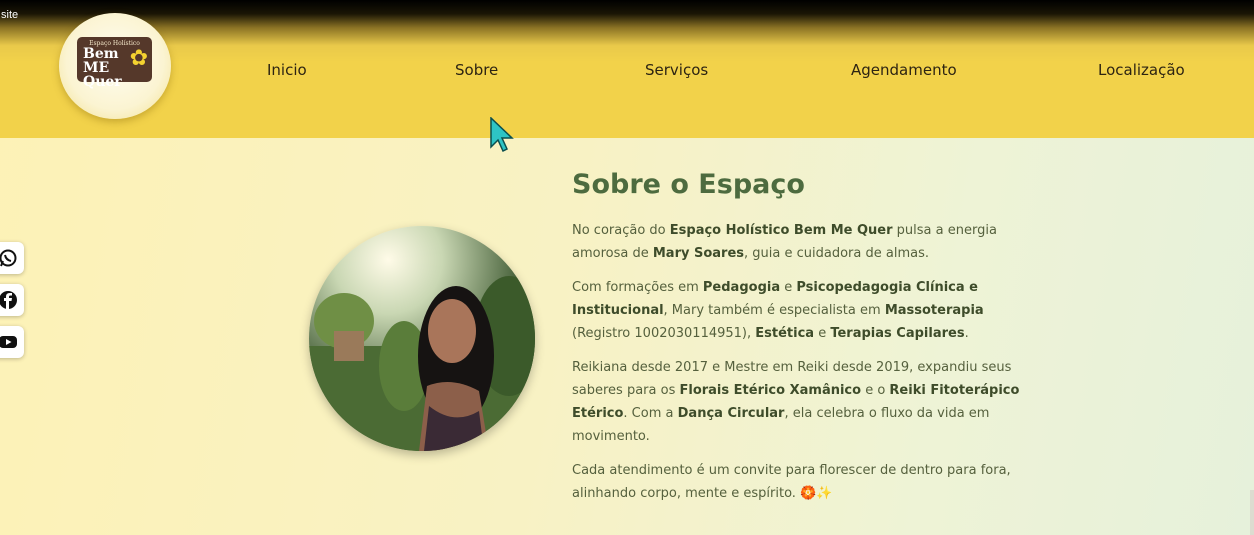  Describe the element at coordinates (676, 70) in the screenshot. I see `nav-servicos: Serviços` at that location.